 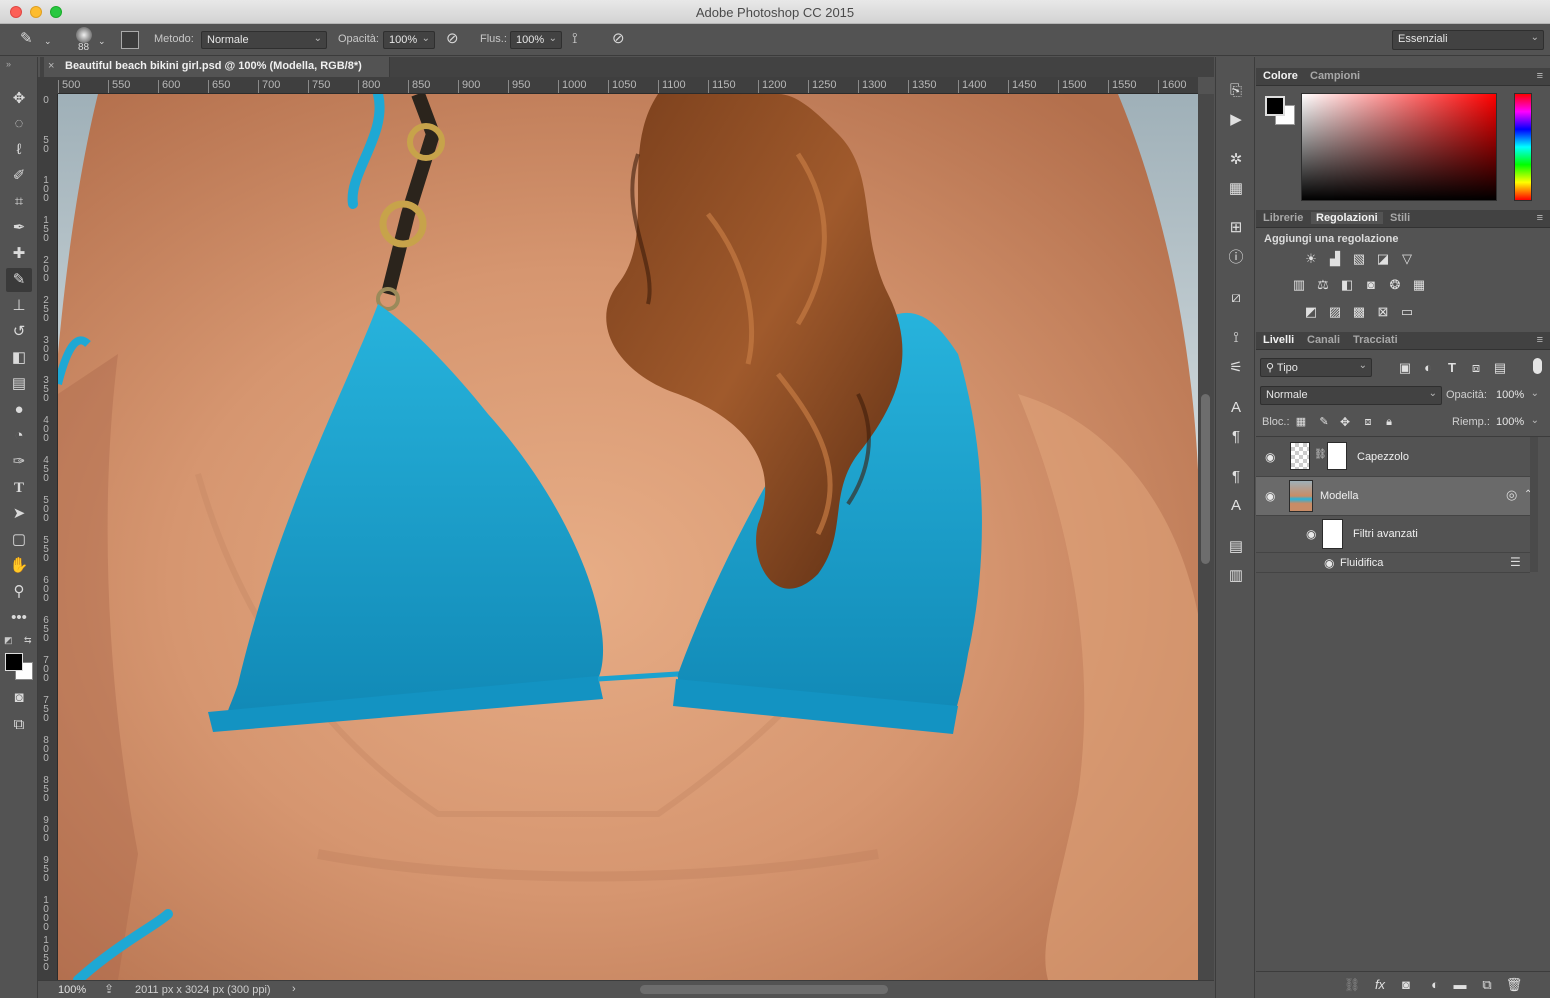 What do you see at coordinates (109, 989) in the screenshot?
I see `share-icon: ⇪` at bounding box center [109, 989].